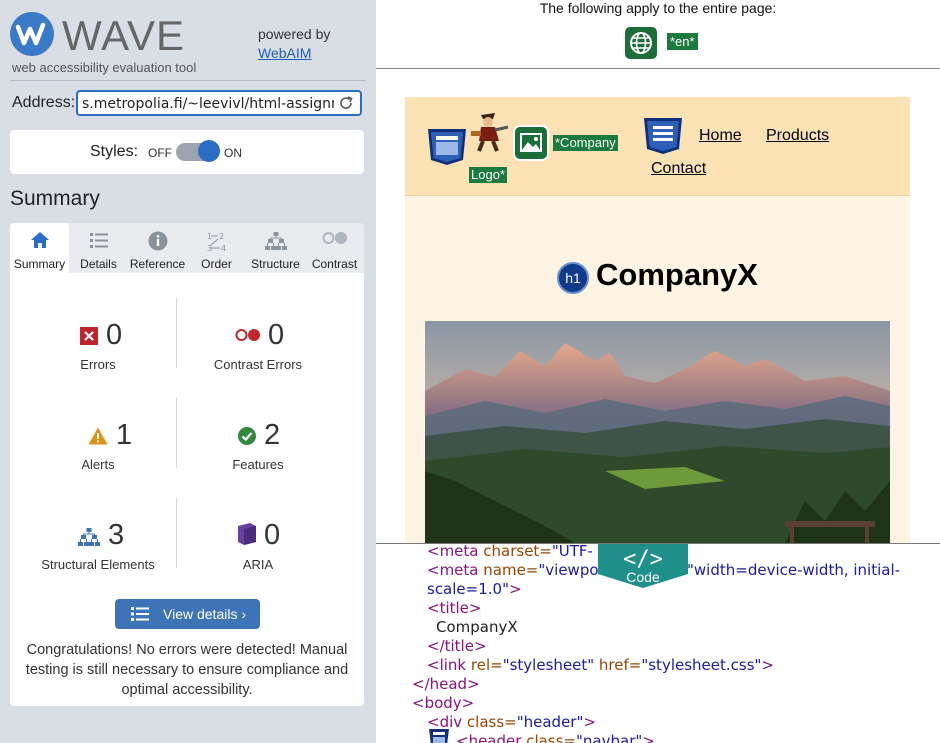  I want to click on tab-details: Details, so click(98, 248).